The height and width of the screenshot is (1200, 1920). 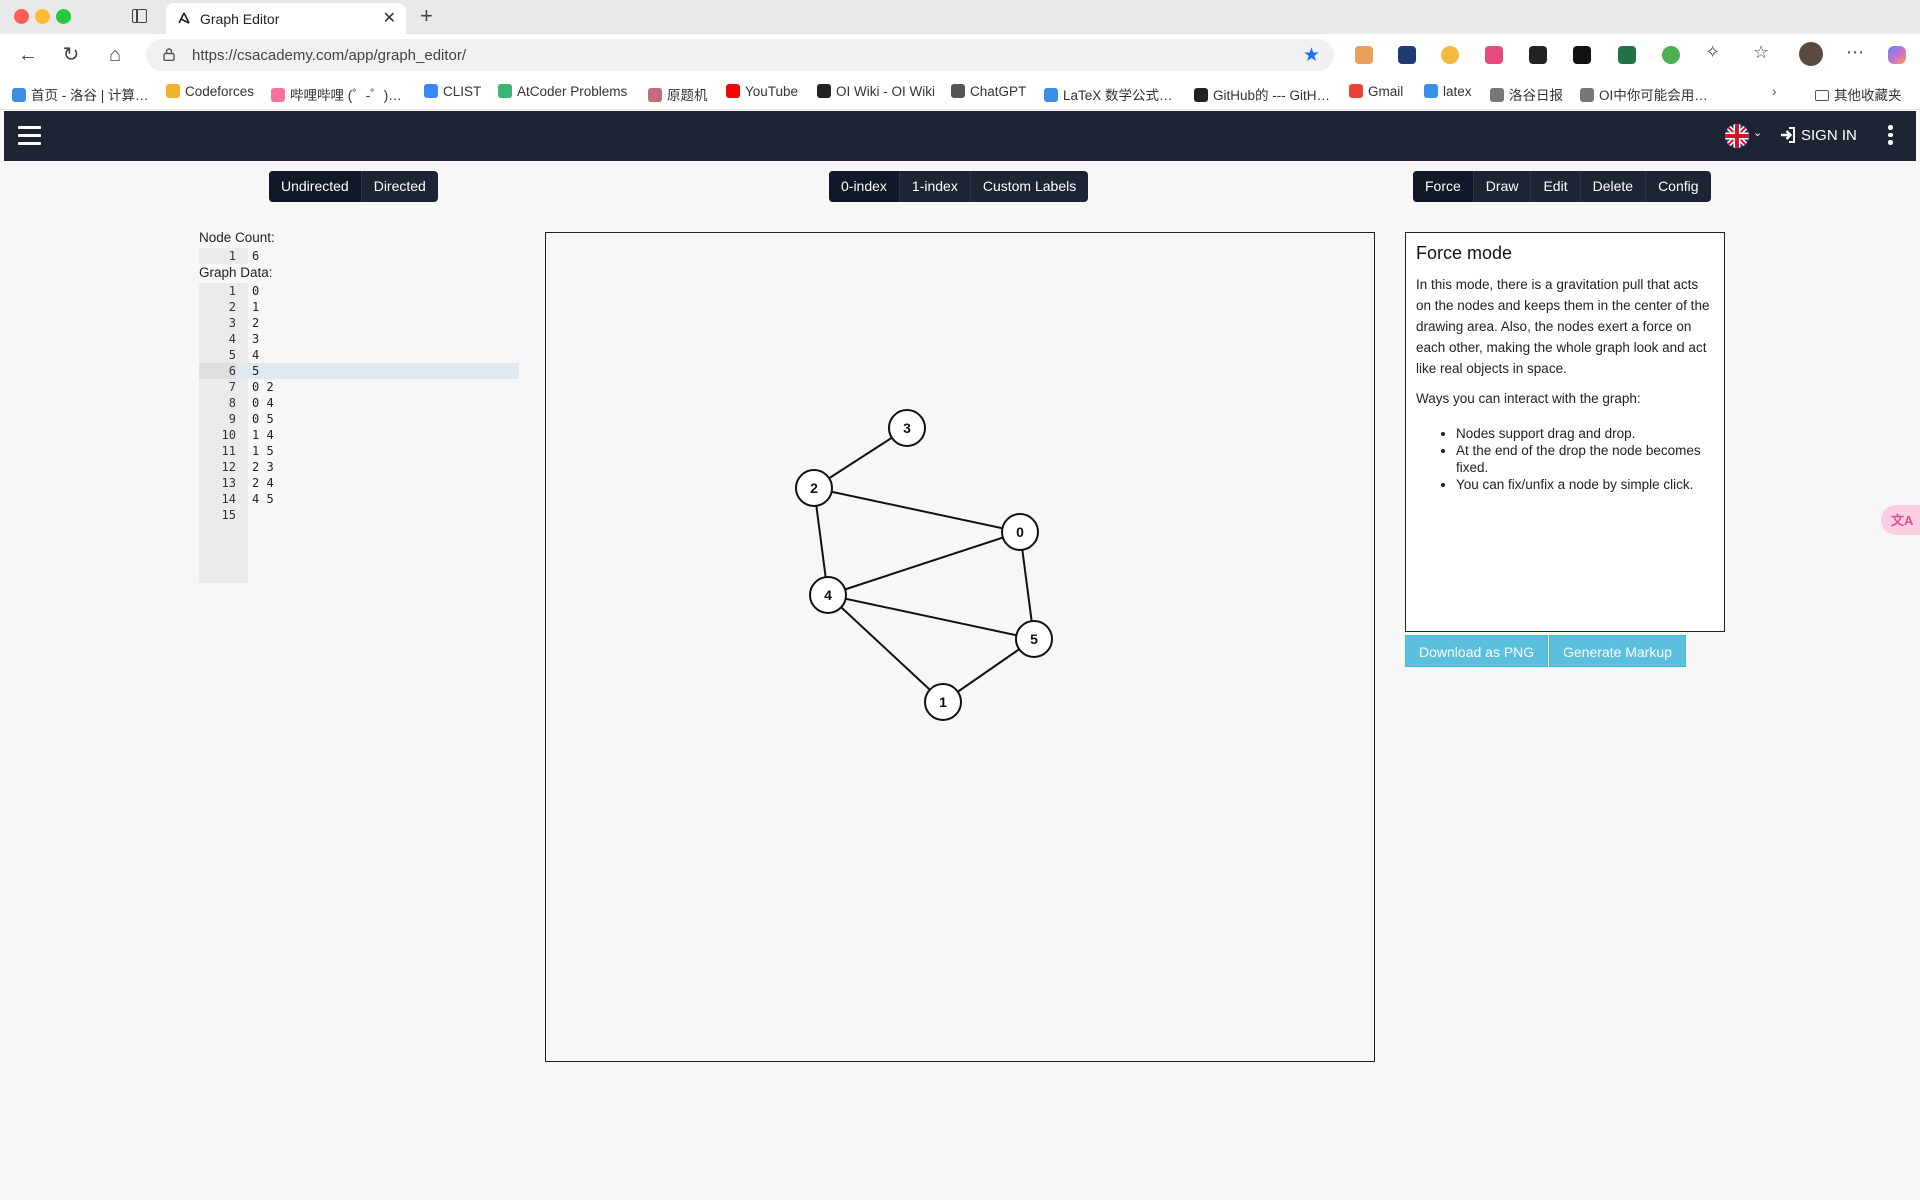 What do you see at coordinates (864, 186) in the screenshot?
I see `zero-index-button: 0-index` at bounding box center [864, 186].